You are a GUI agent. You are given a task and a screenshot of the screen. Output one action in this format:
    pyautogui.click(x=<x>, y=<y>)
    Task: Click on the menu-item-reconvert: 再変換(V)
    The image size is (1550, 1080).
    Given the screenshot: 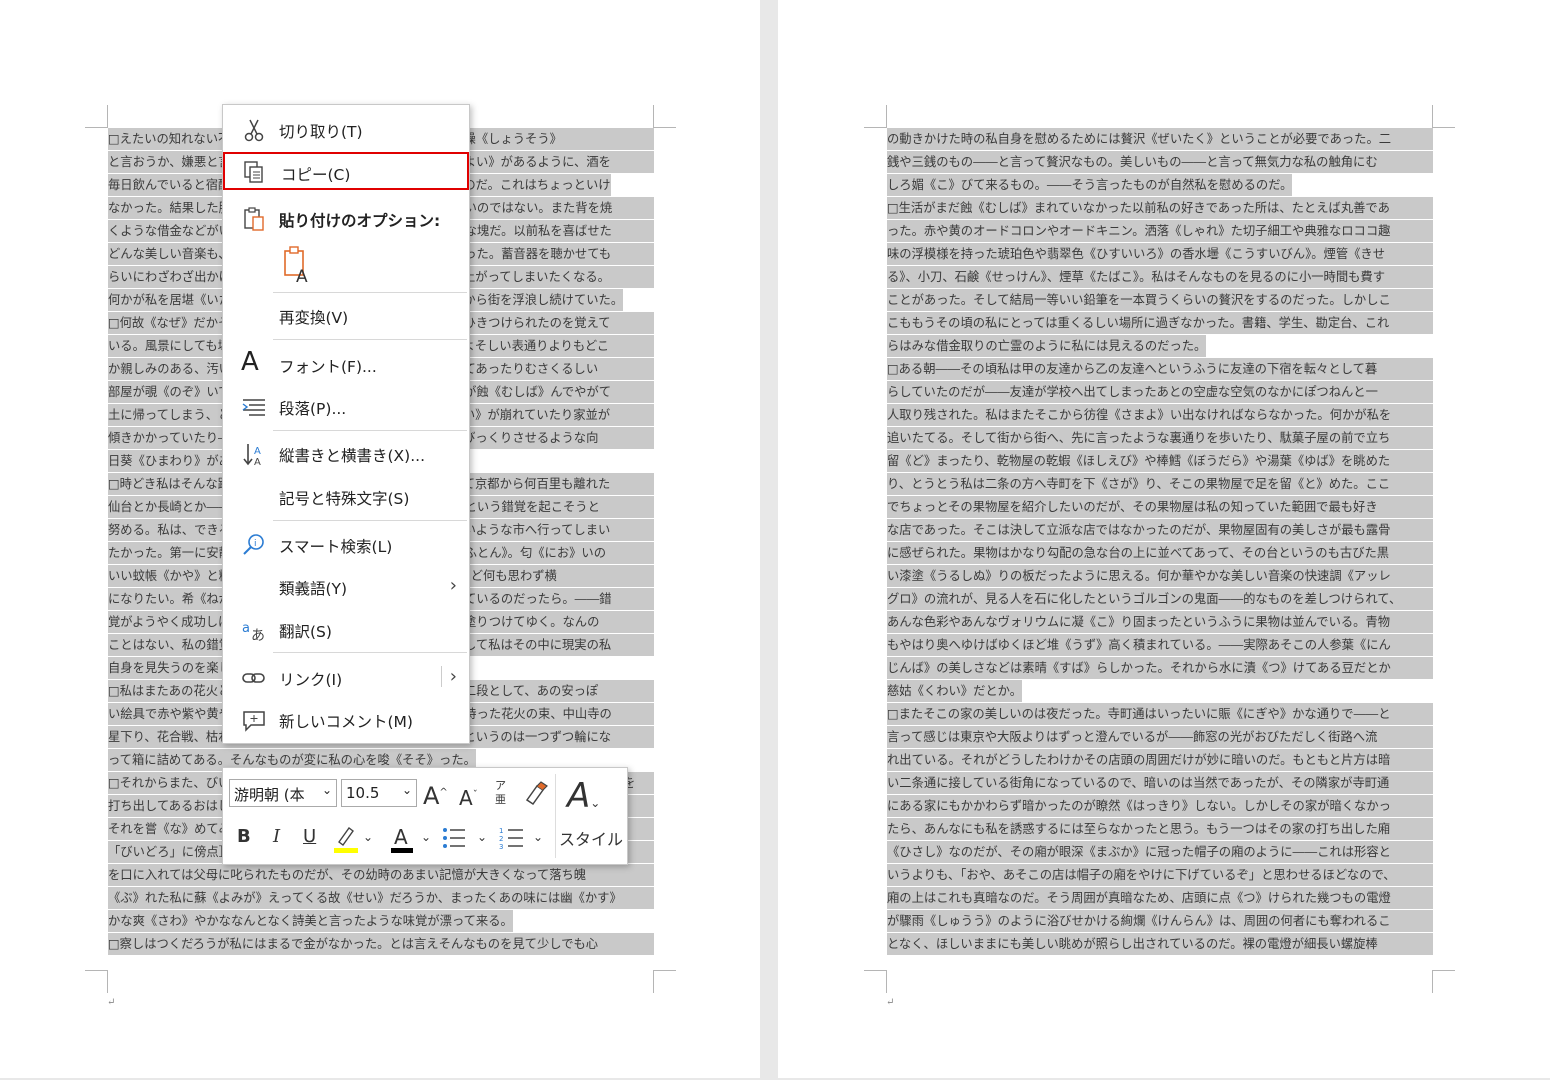 What is the action you would take?
    pyautogui.click(x=346, y=315)
    